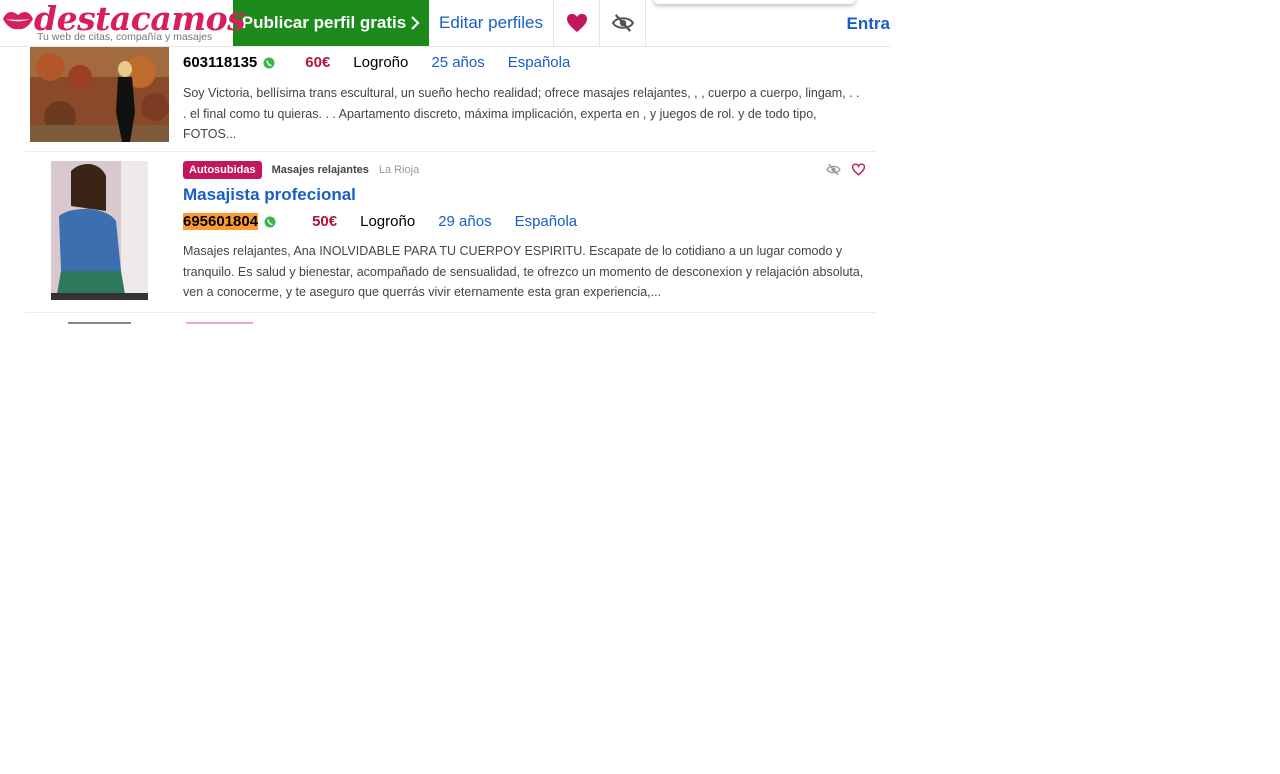  Describe the element at coordinates (833, 169) in the screenshot. I see `hide-profile-icon` at that location.